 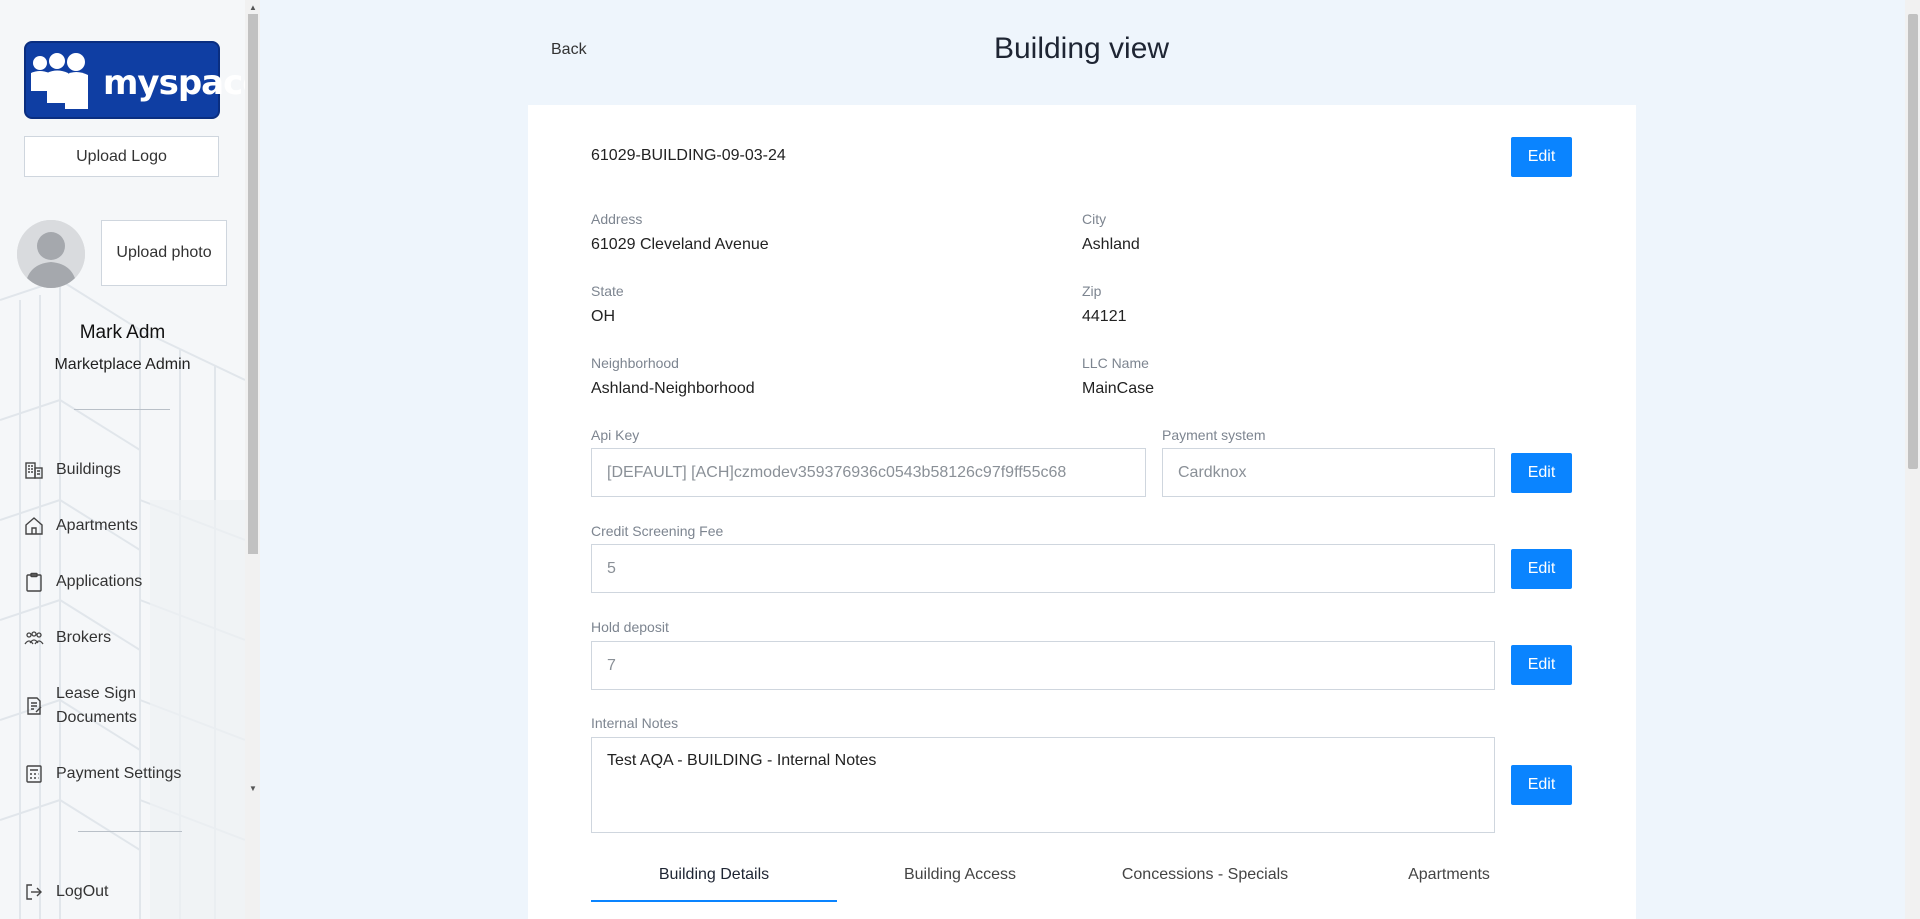 What do you see at coordinates (1214, 435) in the screenshot?
I see `payment-system-label: Payment system` at bounding box center [1214, 435].